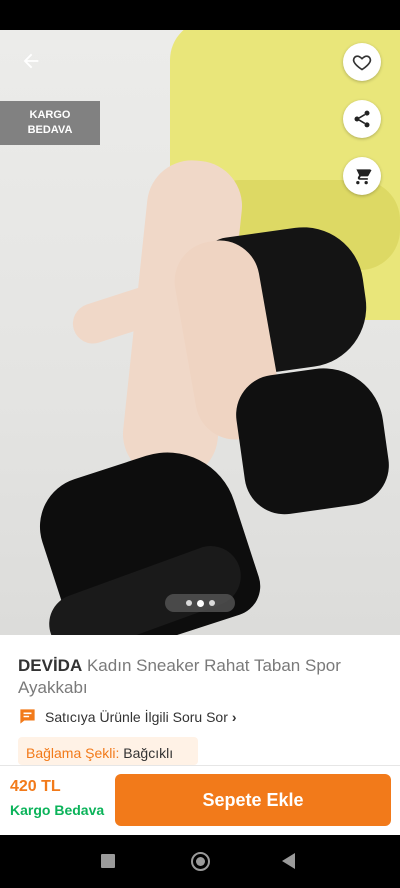 The image size is (400, 888). What do you see at coordinates (136, 716) in the screenshot?
I see `ask-seller-label: Satıcıya Ürünle İlgili Soru Sor` at bounding box center [136, 716].